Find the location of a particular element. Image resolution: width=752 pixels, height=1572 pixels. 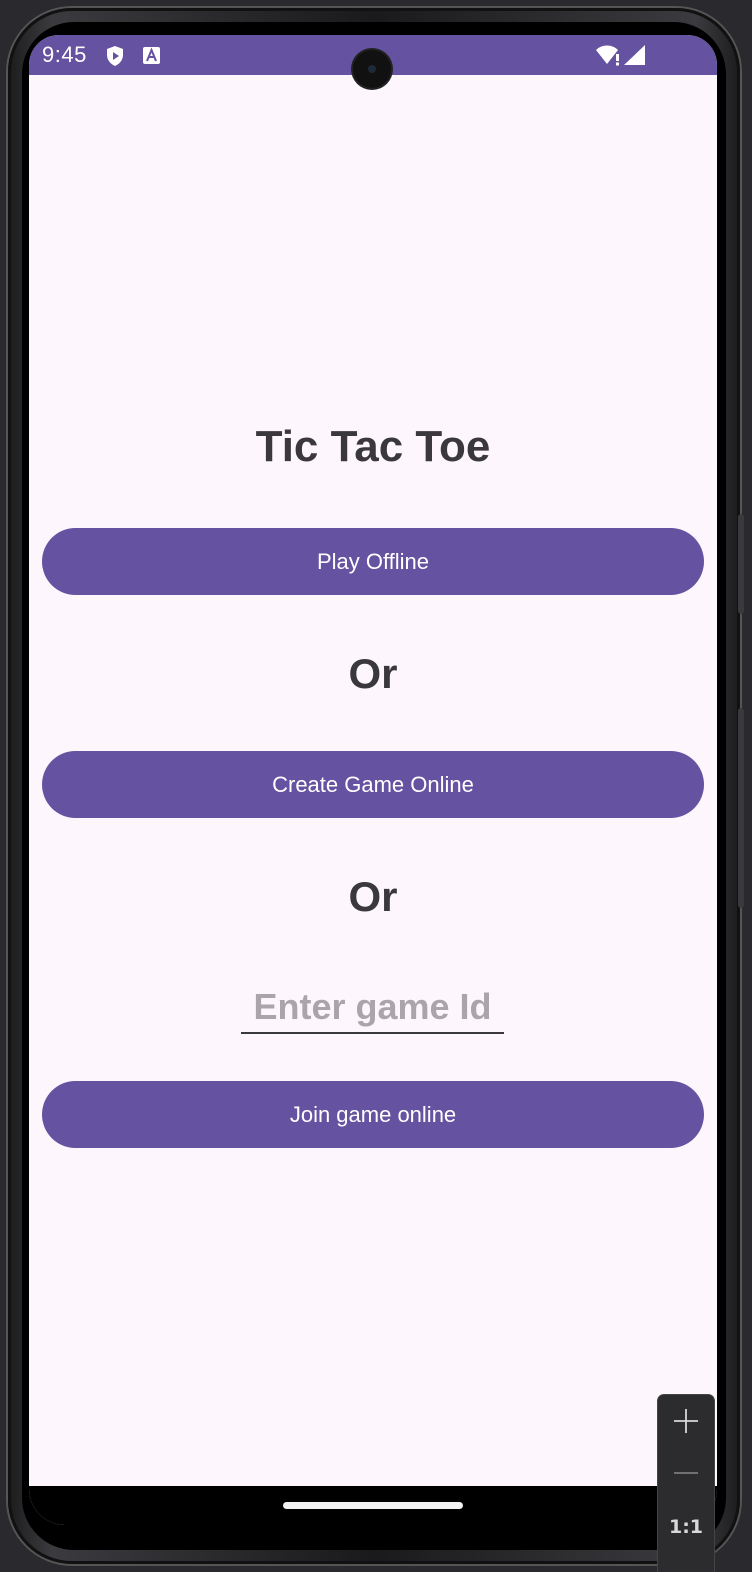

actual-size-button: 1:1 is located at coordinates (686, 1527).